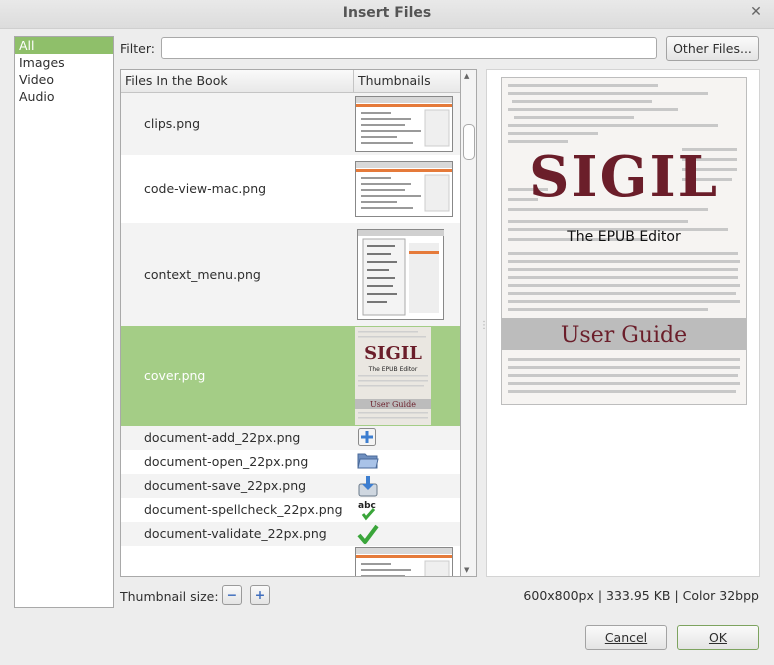 This screenshot has width=774, height=665. What do you see at coordinates (641, 595) in the screenshot?
I see `image-info: 600x800px | 333.95 KB | Color 32bpp` at bounding box center [641, 595].